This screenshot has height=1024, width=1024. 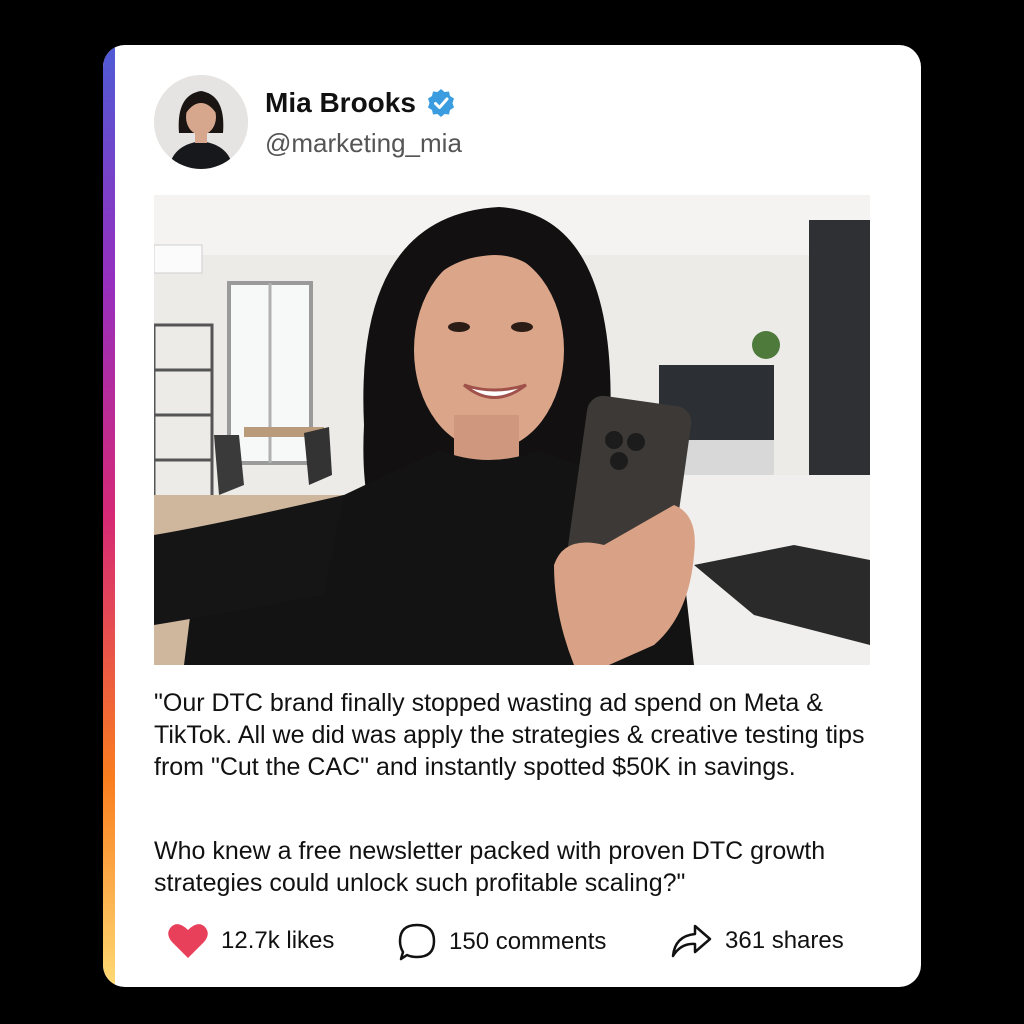 I want to click on avatar, so click(x=201, y=122).